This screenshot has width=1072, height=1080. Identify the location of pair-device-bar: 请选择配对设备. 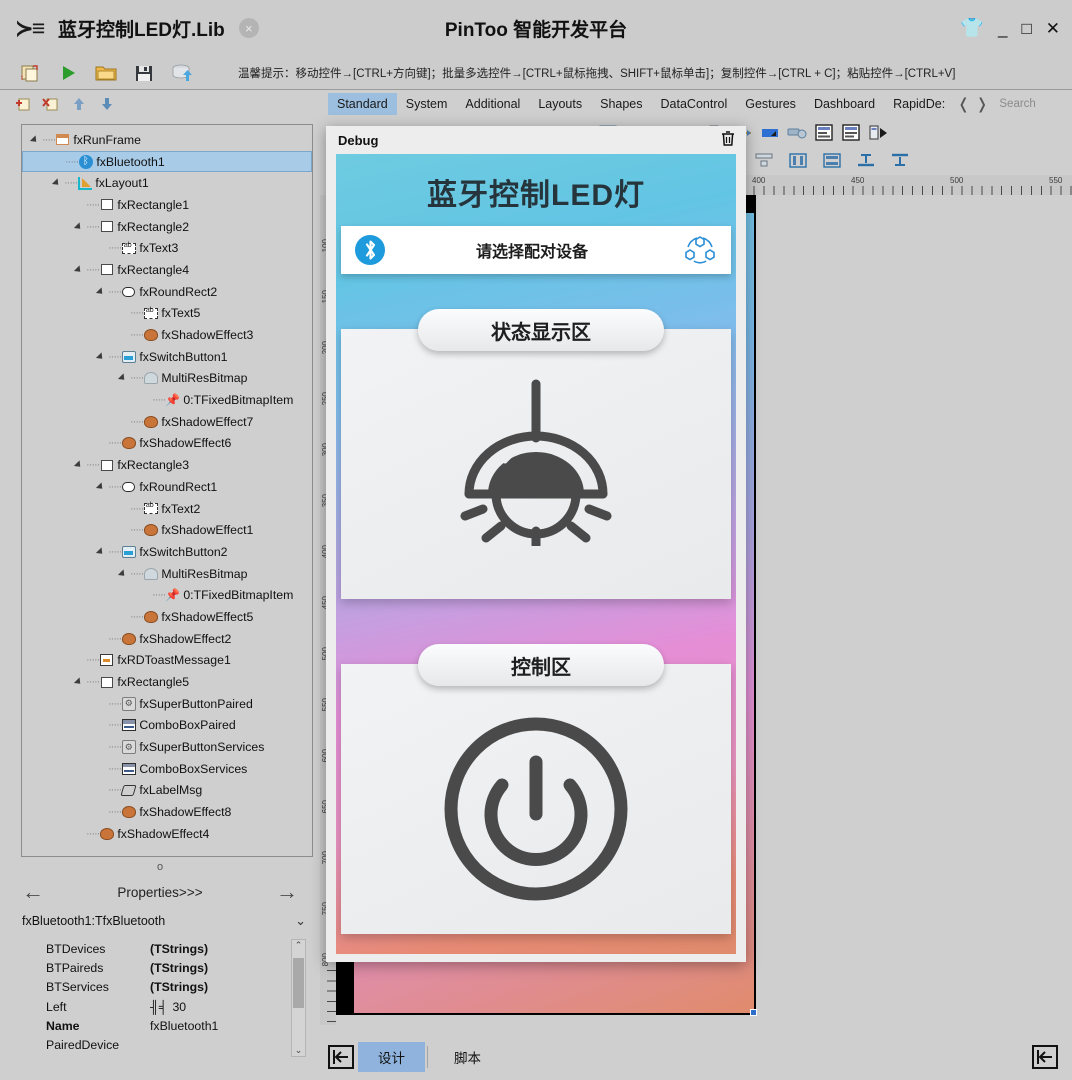
(536, 250).